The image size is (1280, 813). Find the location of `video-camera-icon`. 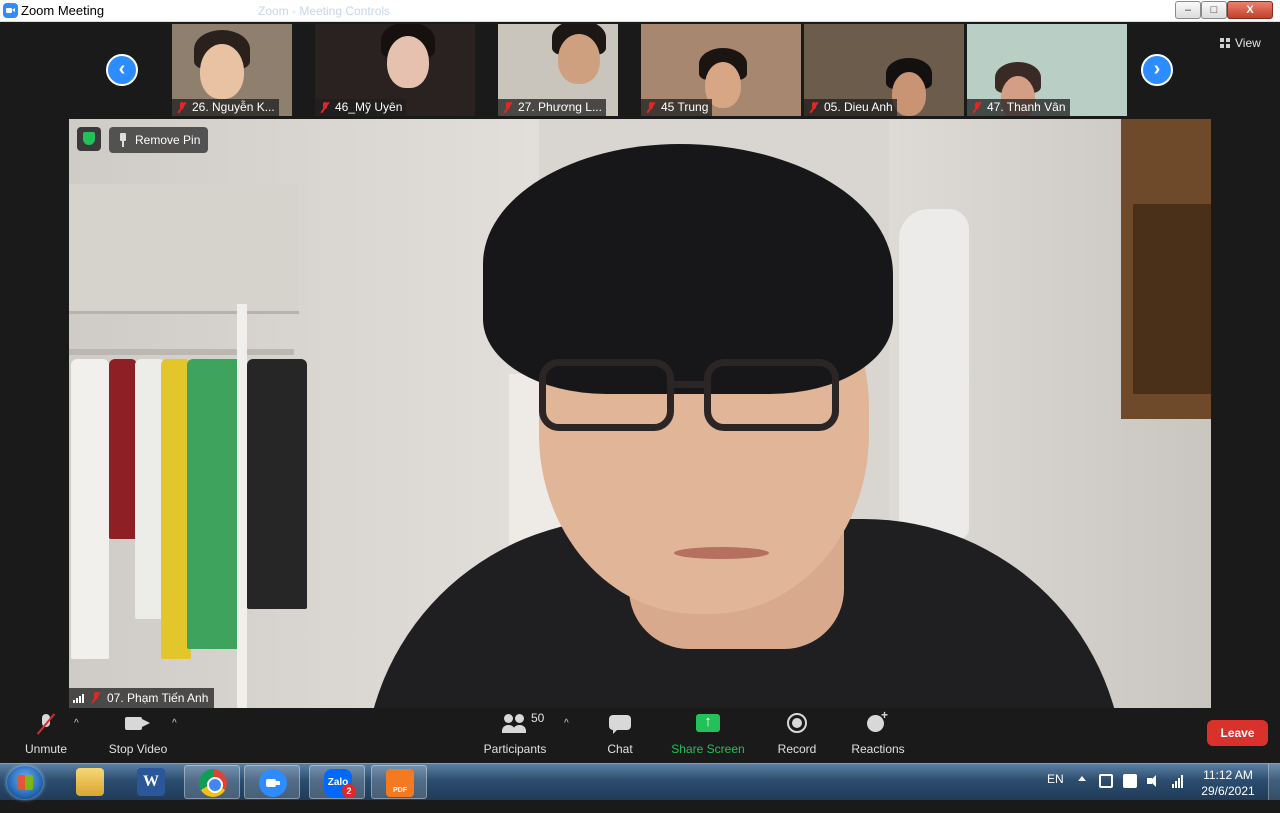

video-camera-icon is located at coordinates (138, 724).